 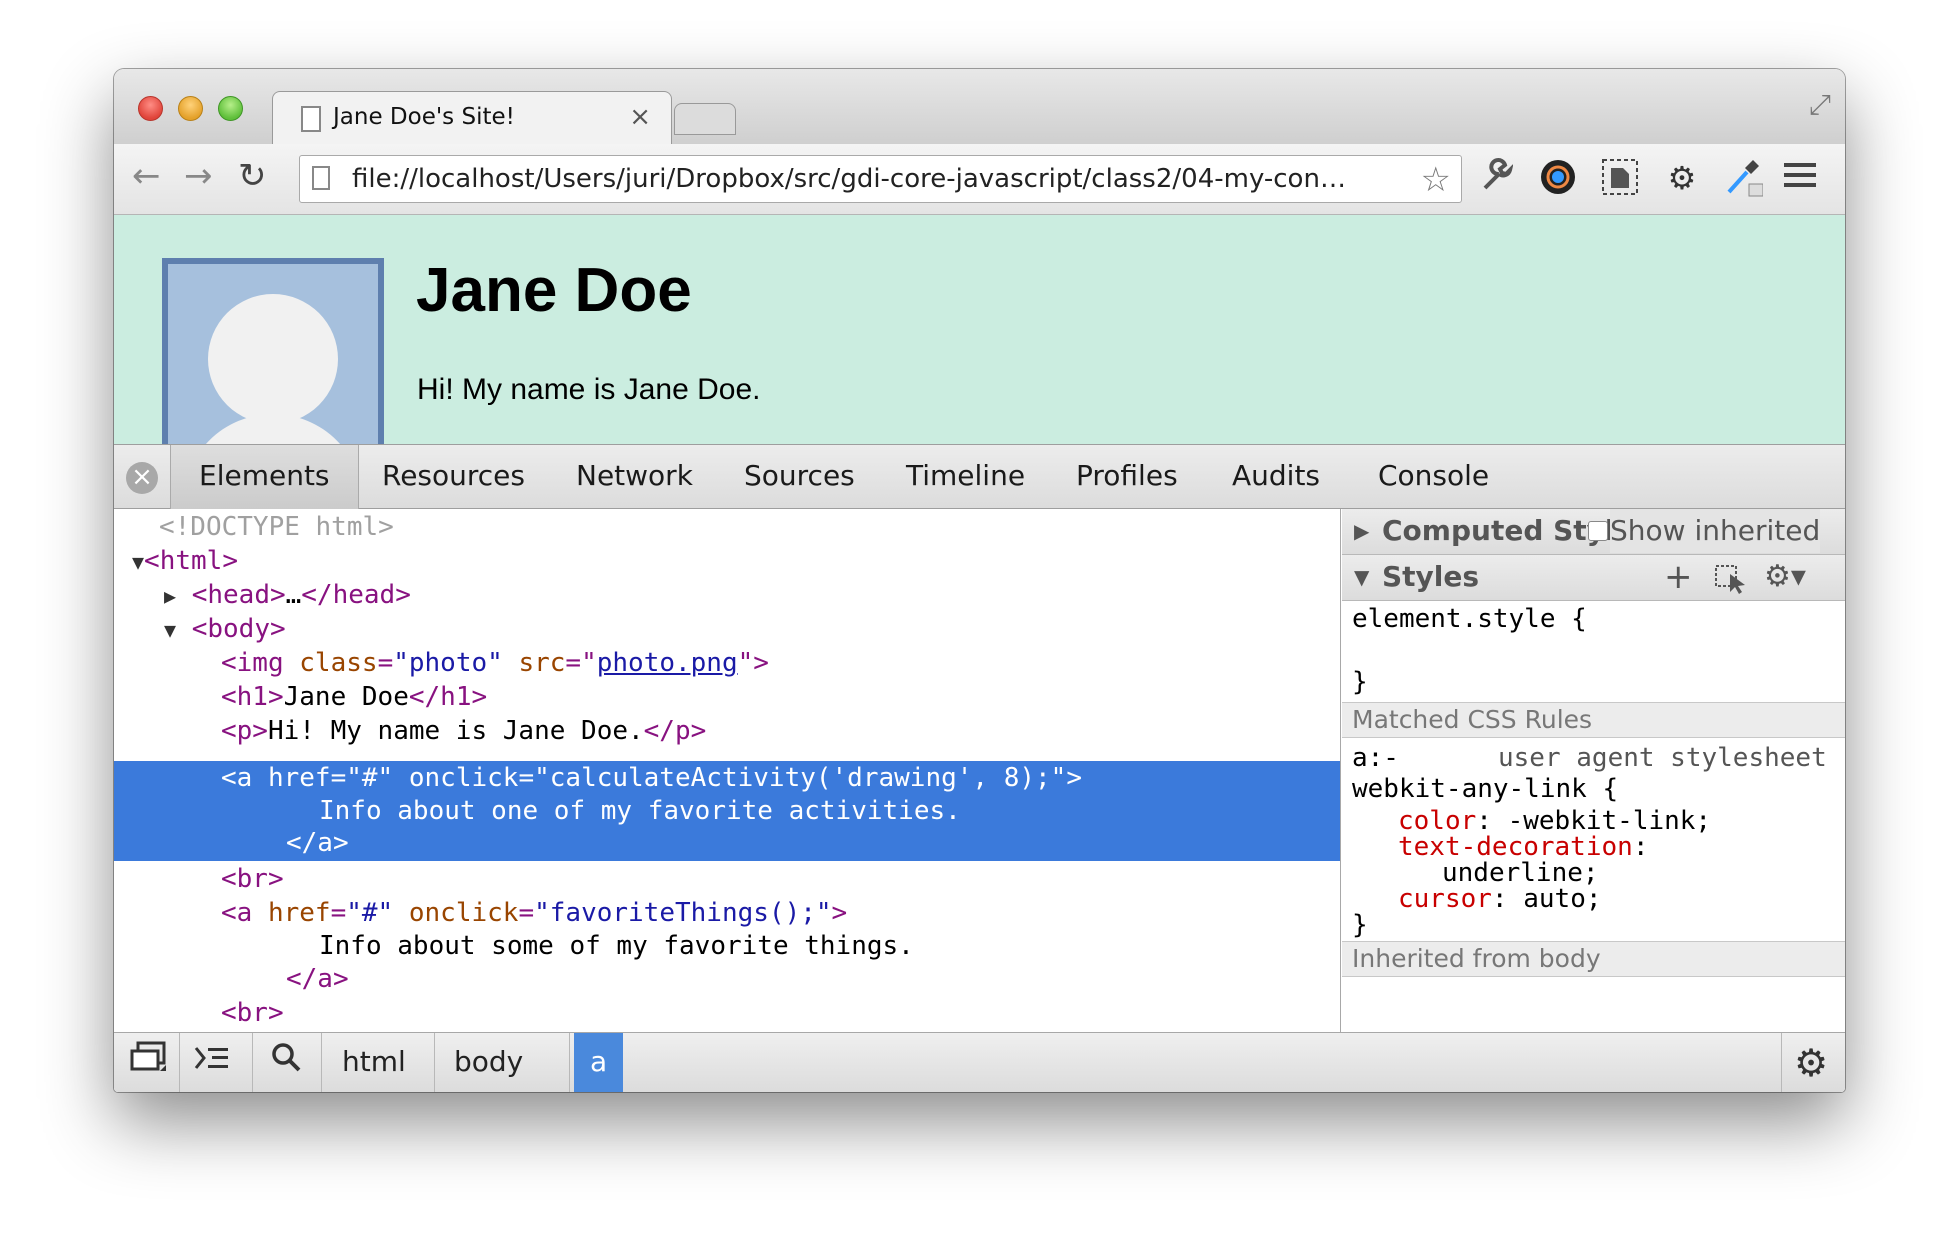 I want to click on page-paragraph: Hi! My name is Jane Doe., so click(x=589, y=389).